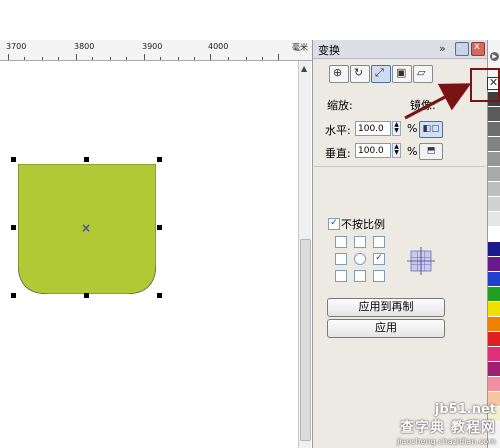  Describe the element at coordinates (462, 48) in the screenshot. I see `docker-minimize-button: -` at that location.